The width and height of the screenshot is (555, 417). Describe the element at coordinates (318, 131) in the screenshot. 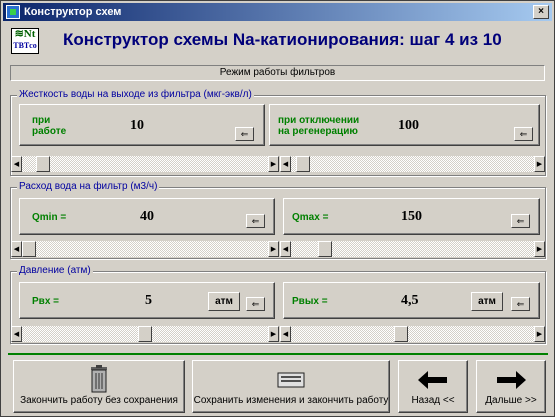

I see `hardness-regen-label-2: на регенерацию` at that location.